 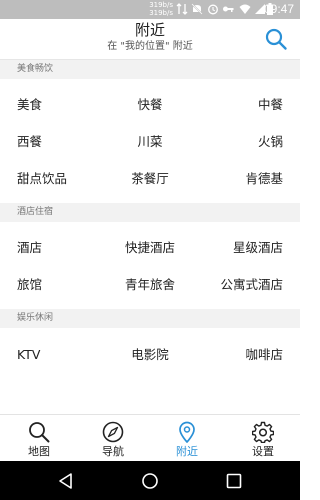 I want to click on page-title: 附近, so click(x=149, y=30).